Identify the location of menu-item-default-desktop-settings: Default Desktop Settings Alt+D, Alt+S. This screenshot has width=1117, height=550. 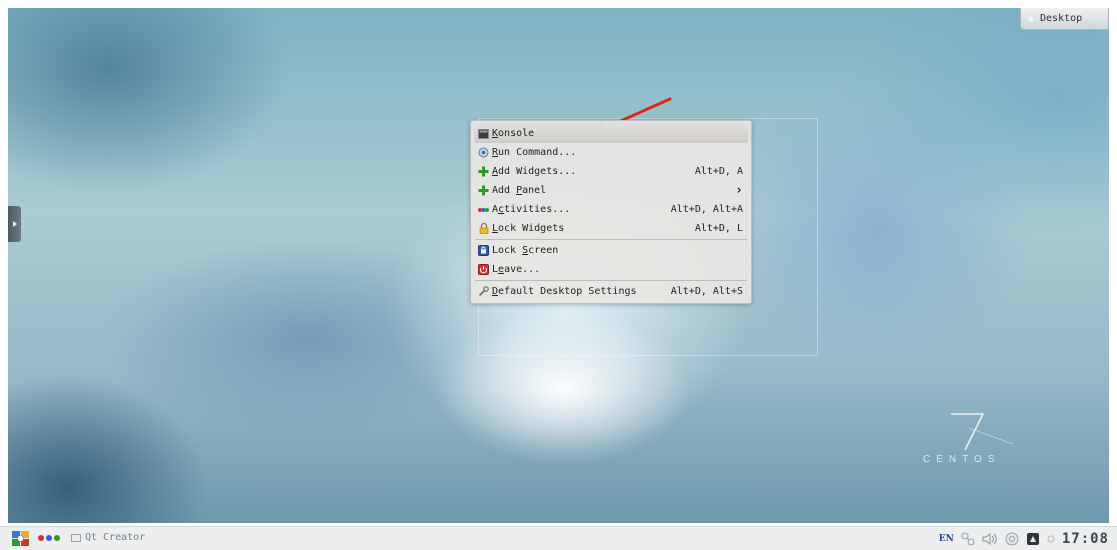
(611, 291).